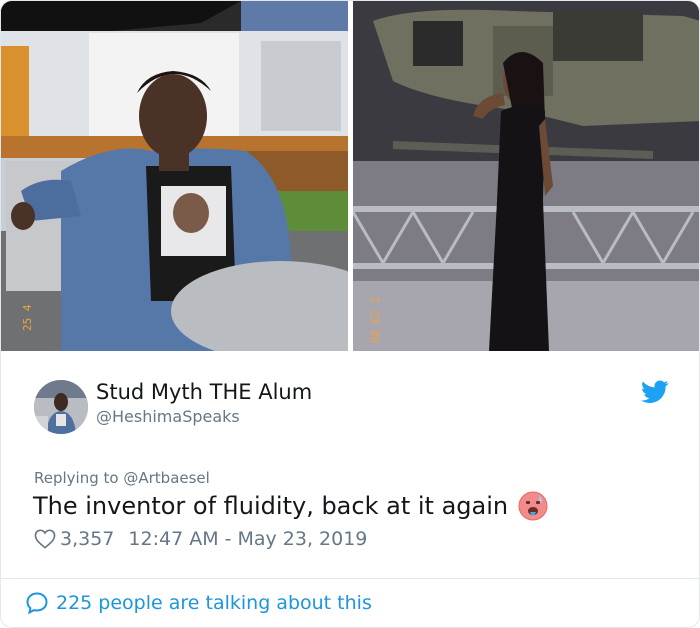 This screenshot has height=628, width=700. I want to click on heart-icon, so click(45, 539).